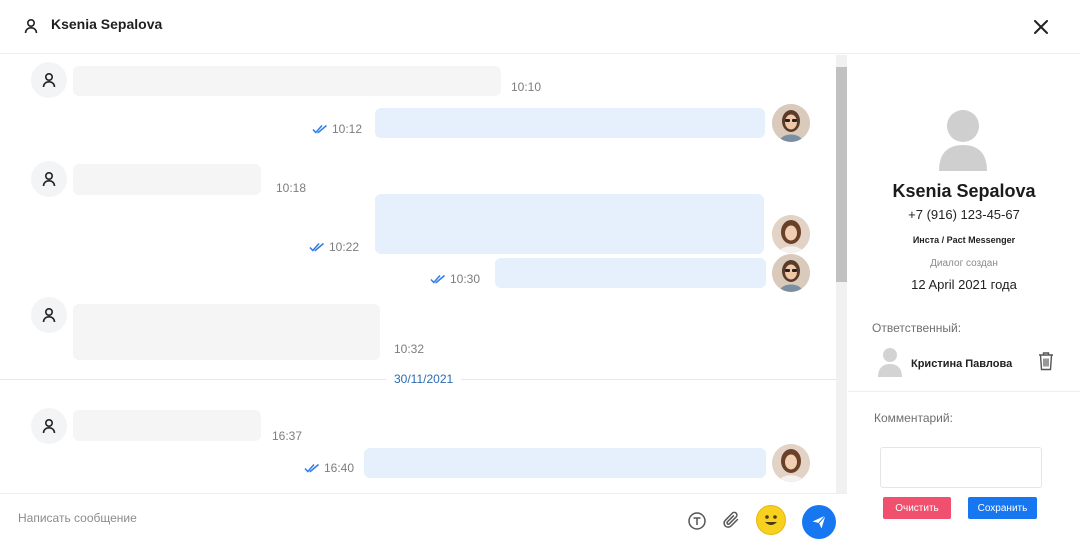 The image size is (1080, 548). I want to click on message-time: 10:18, so click(291, 188).